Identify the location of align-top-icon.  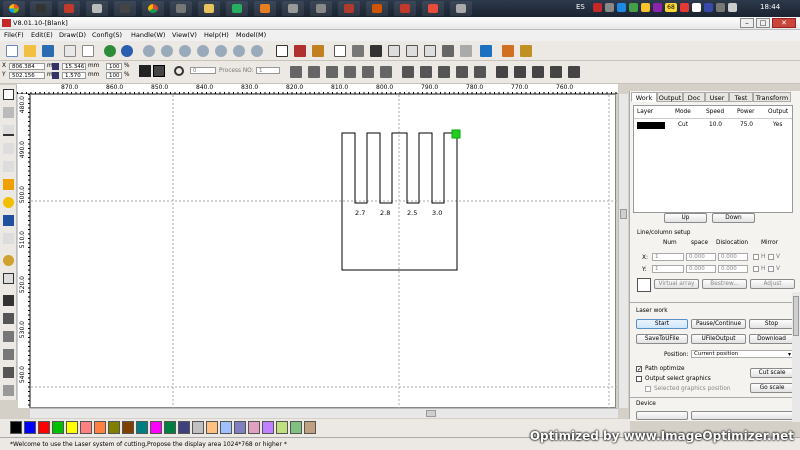
(332, 72).